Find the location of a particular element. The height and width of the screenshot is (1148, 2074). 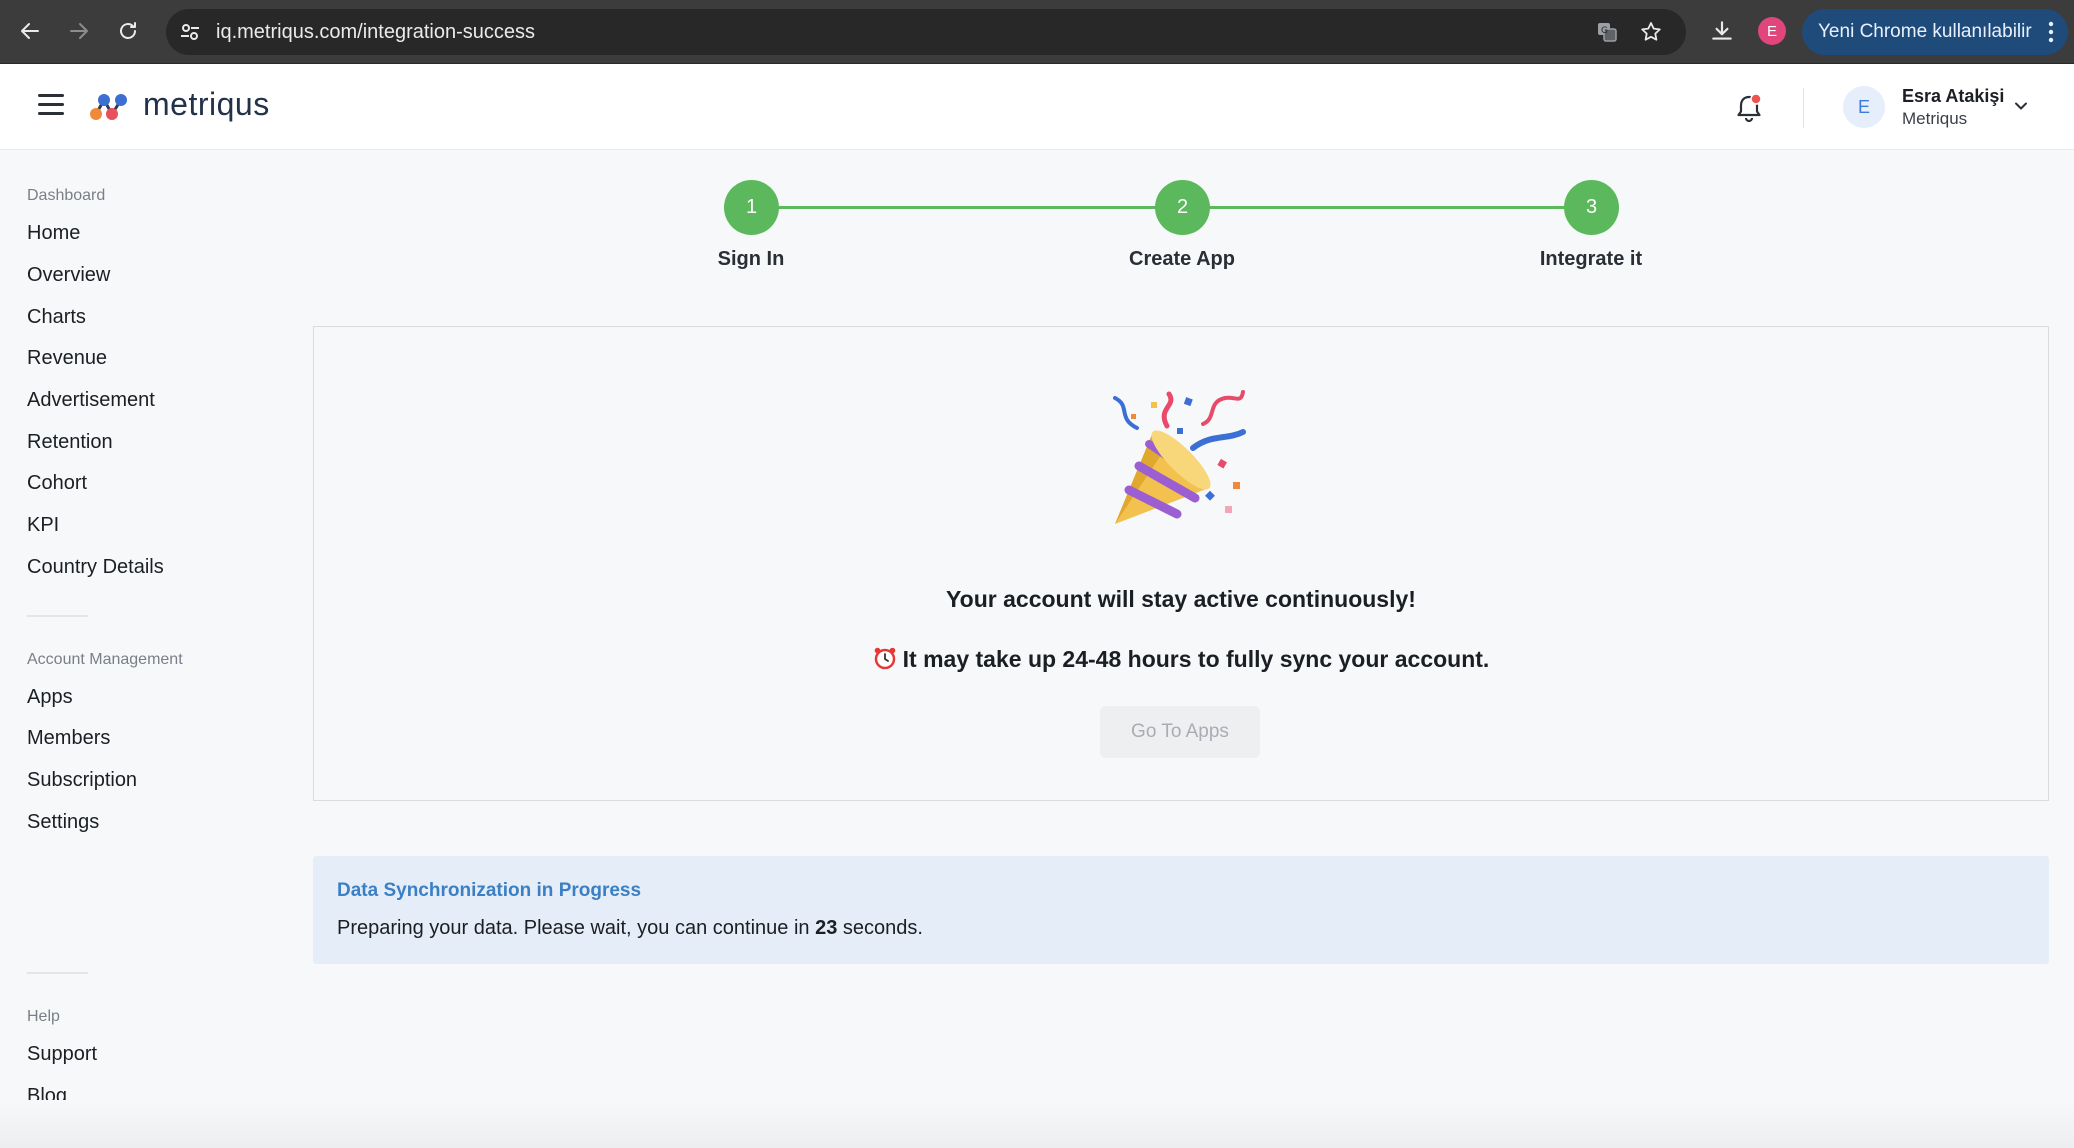

notification-bell-icon is located at coordinates (1749, 108).